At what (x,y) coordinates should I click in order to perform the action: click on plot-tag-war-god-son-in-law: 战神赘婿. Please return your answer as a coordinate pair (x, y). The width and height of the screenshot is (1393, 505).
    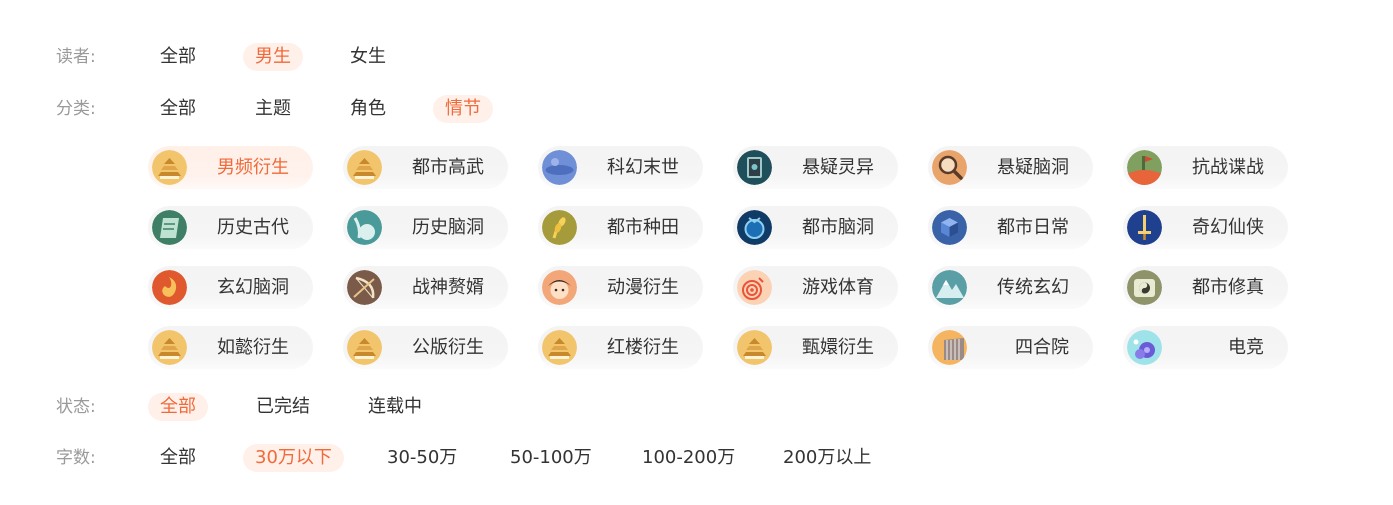
    Looking at the image, I should click on (425, 287).